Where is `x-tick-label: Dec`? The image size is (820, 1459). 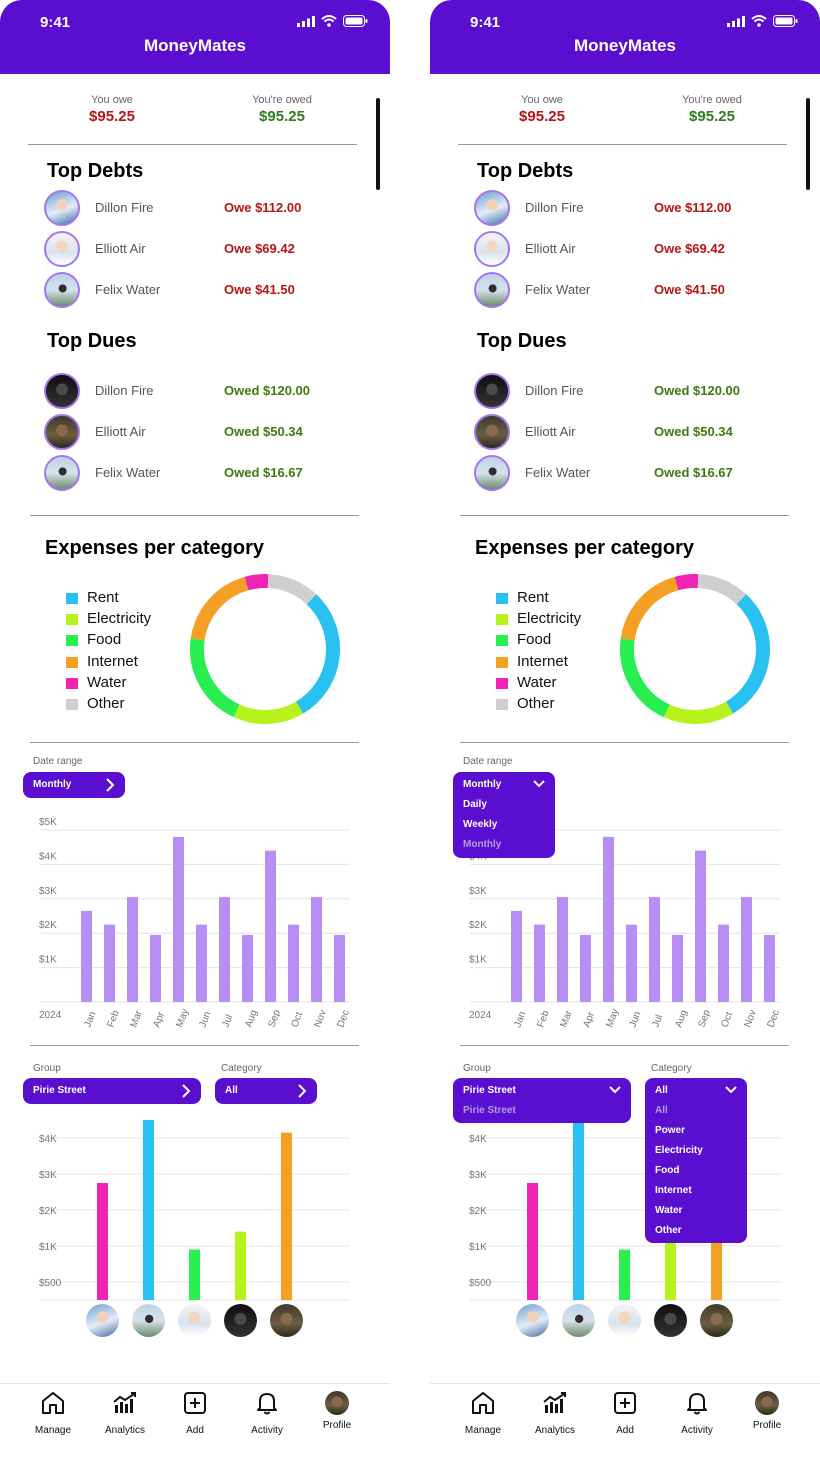 x-tick-label: Dec is located at coordinates (773, 1019).